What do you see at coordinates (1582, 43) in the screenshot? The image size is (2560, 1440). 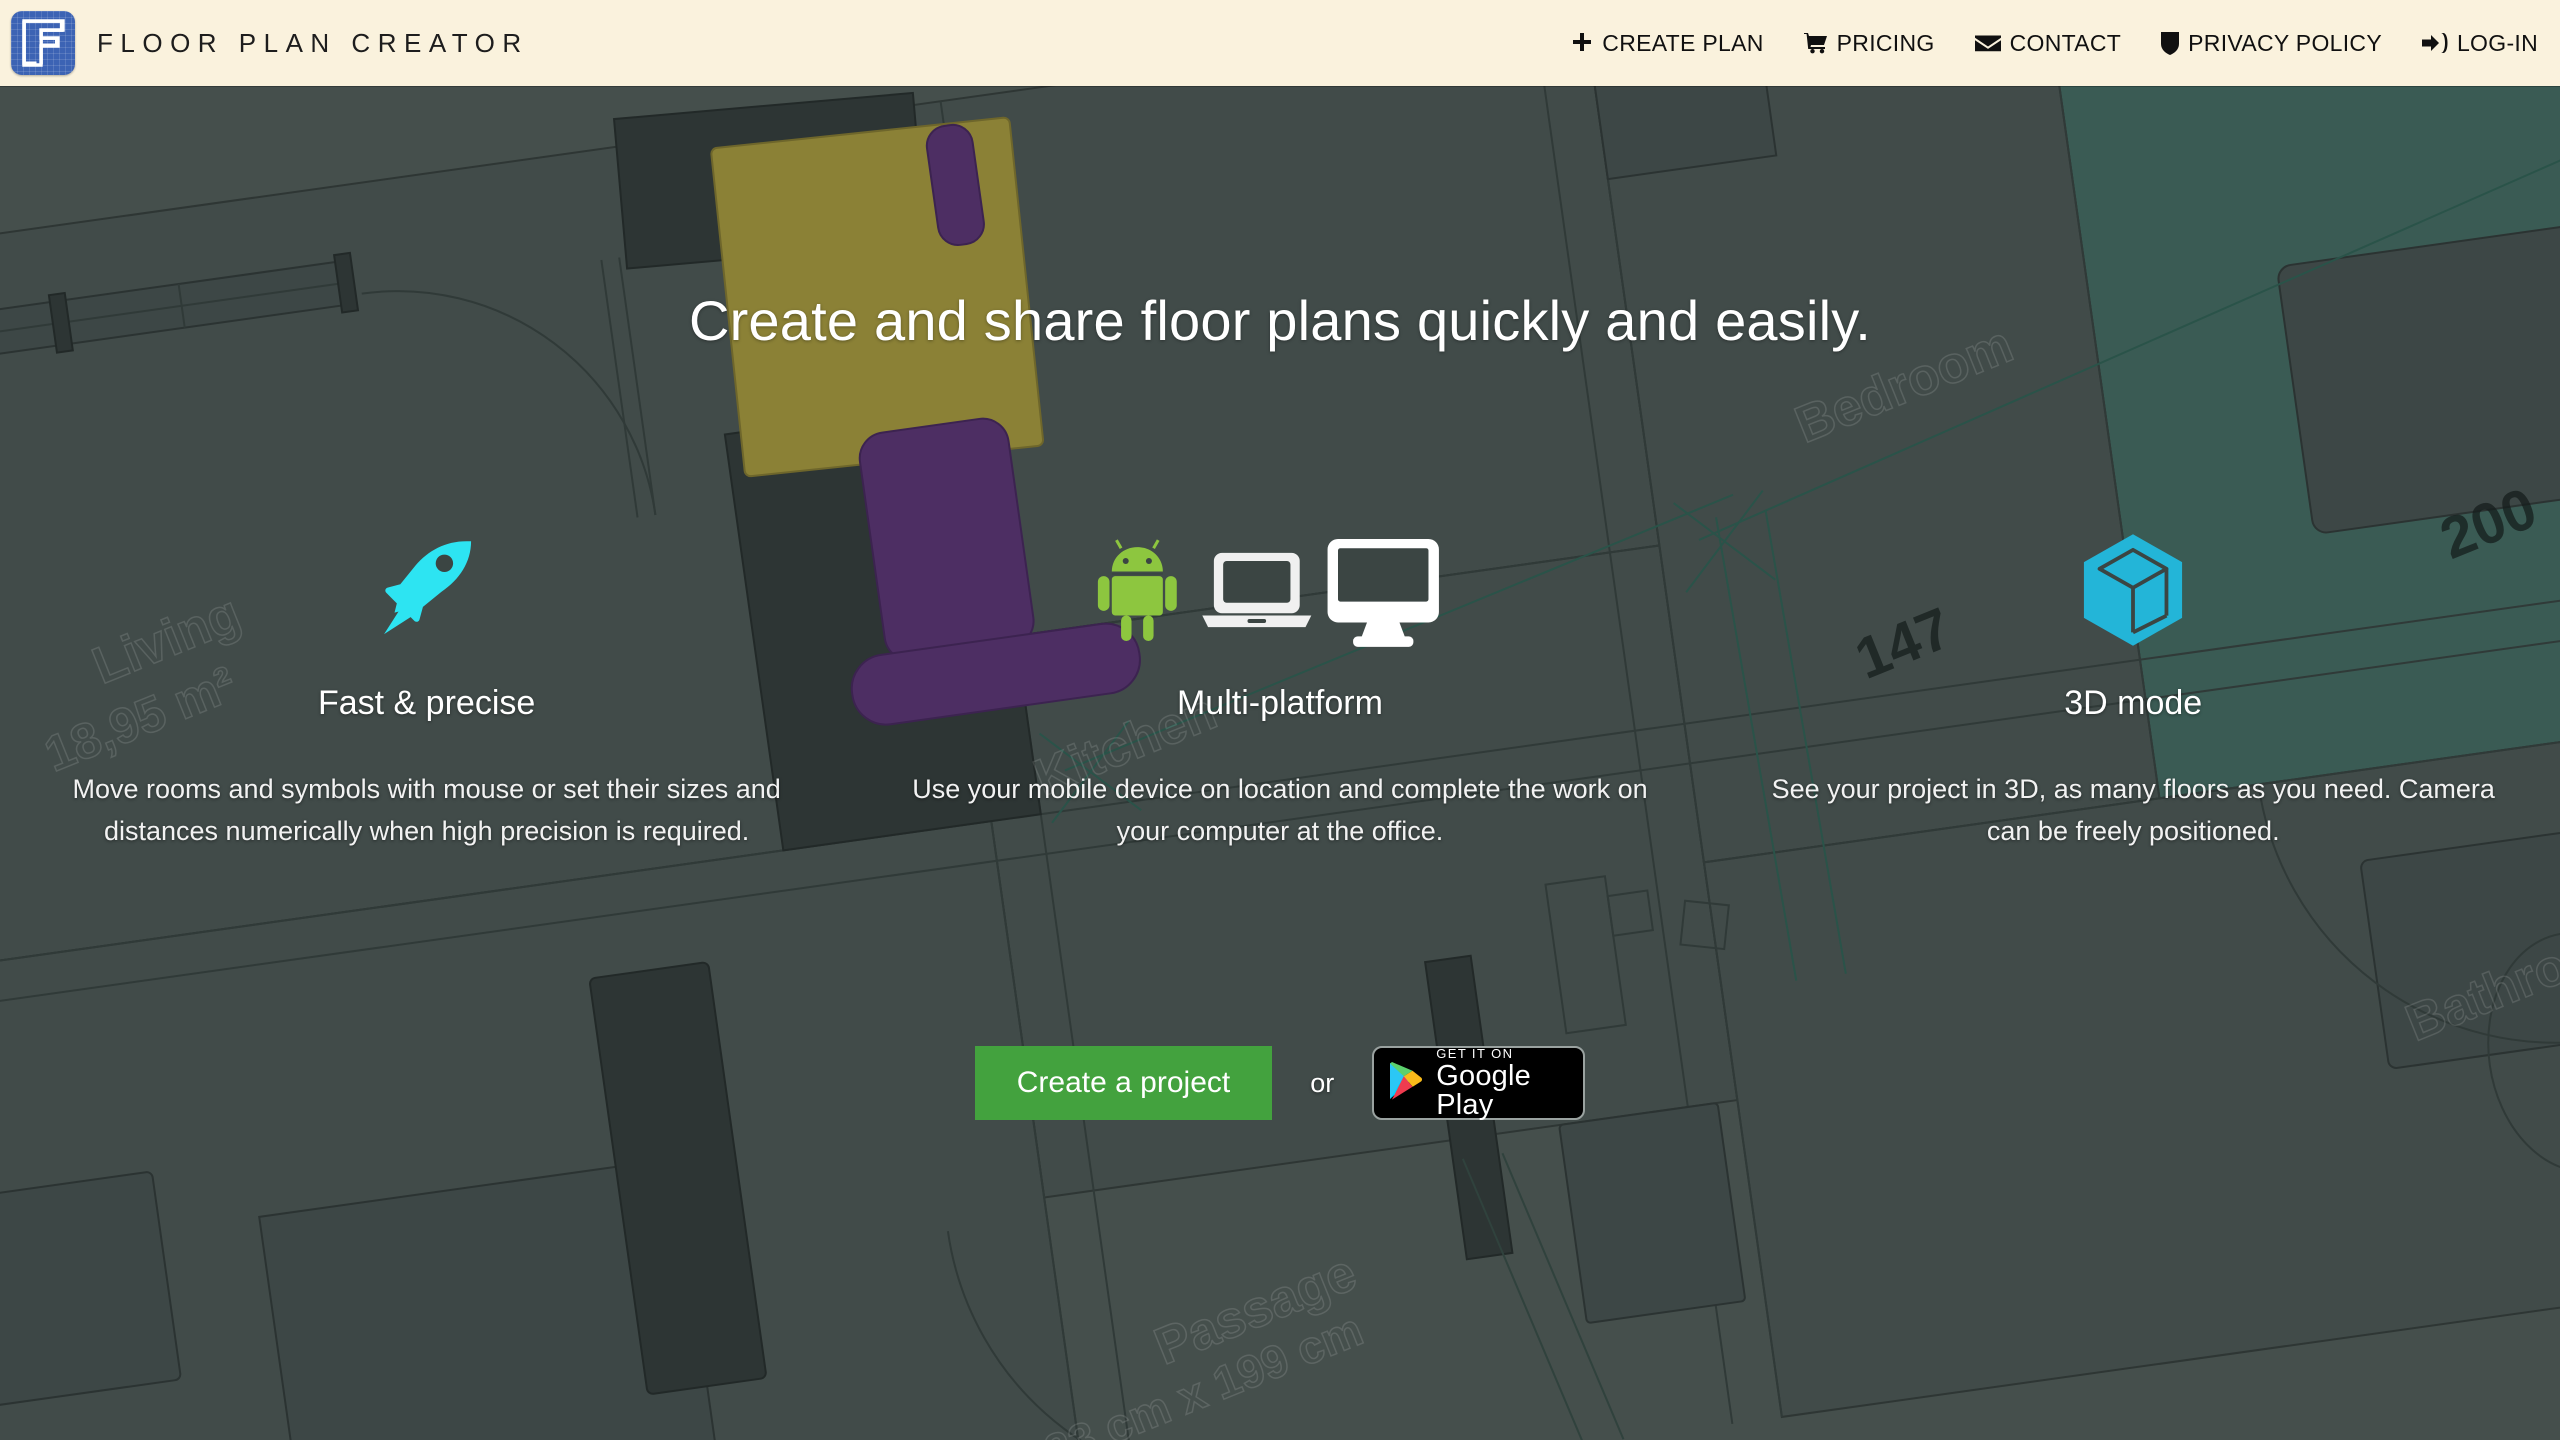 I see `plus-icon` at bounding box center [1582, 43].